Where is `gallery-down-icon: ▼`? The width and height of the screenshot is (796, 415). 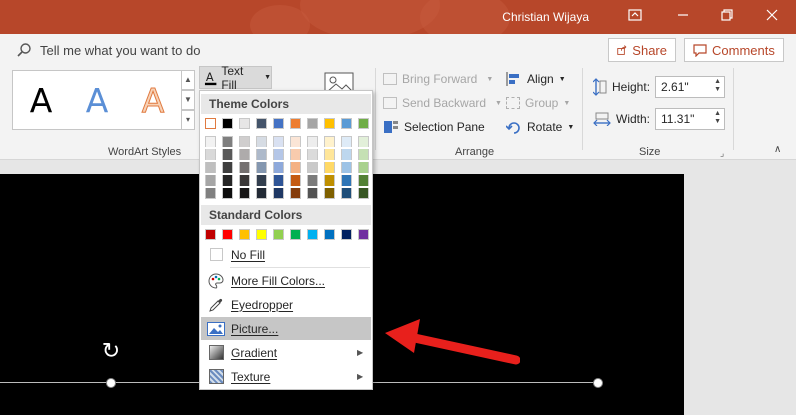 gallery-down-icon: ▼ is located at coordinates (188, 100).